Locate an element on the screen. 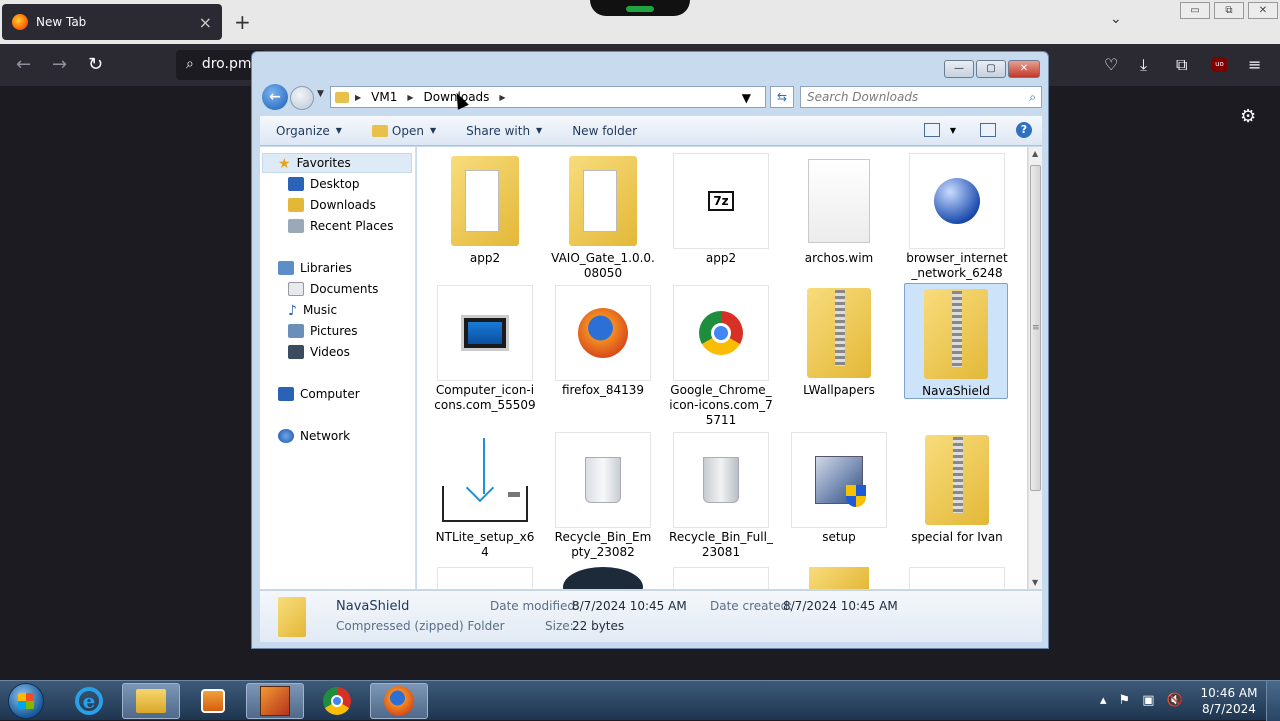 This screenshot has height=721, width=1280. file-item: Recycle_Bin_Full_23081 is located at coordinates (721, 496).